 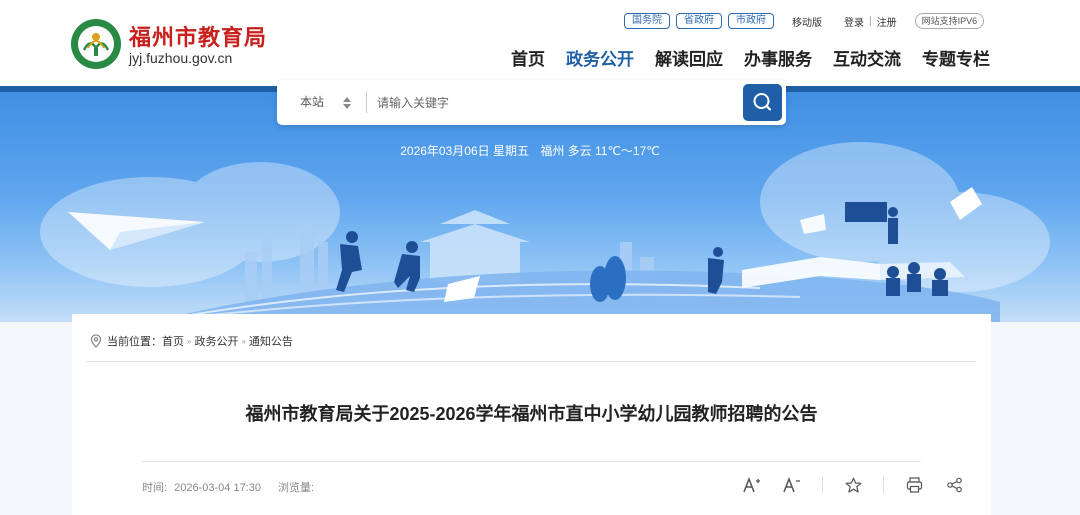 What do you see at coordinates (647, 21) in the screenshot?
I see `gov-link-state-council: 国务院` at bounding box center [647, 21].